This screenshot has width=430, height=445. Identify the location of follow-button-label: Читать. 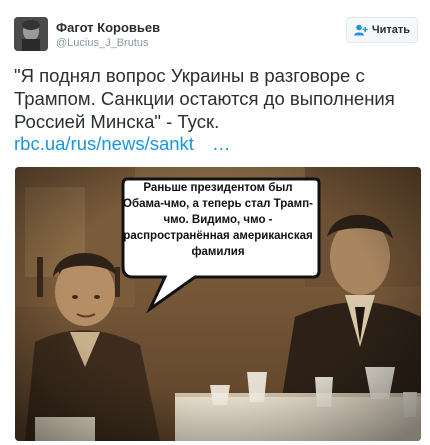
(391, 30).